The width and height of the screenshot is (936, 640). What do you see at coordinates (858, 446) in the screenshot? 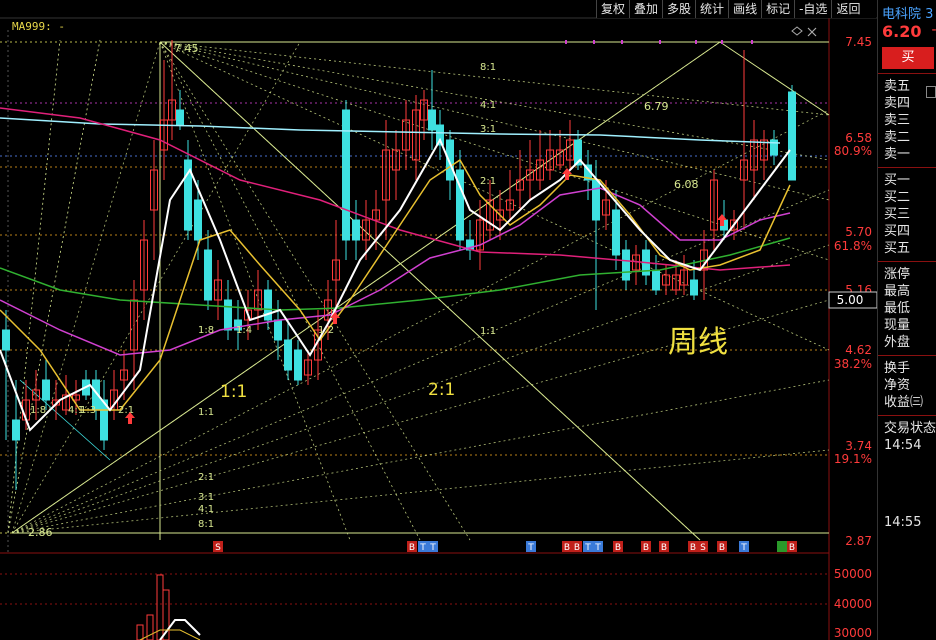
I see `price-tick-label: 3.74` at bounding box center [858, 446].